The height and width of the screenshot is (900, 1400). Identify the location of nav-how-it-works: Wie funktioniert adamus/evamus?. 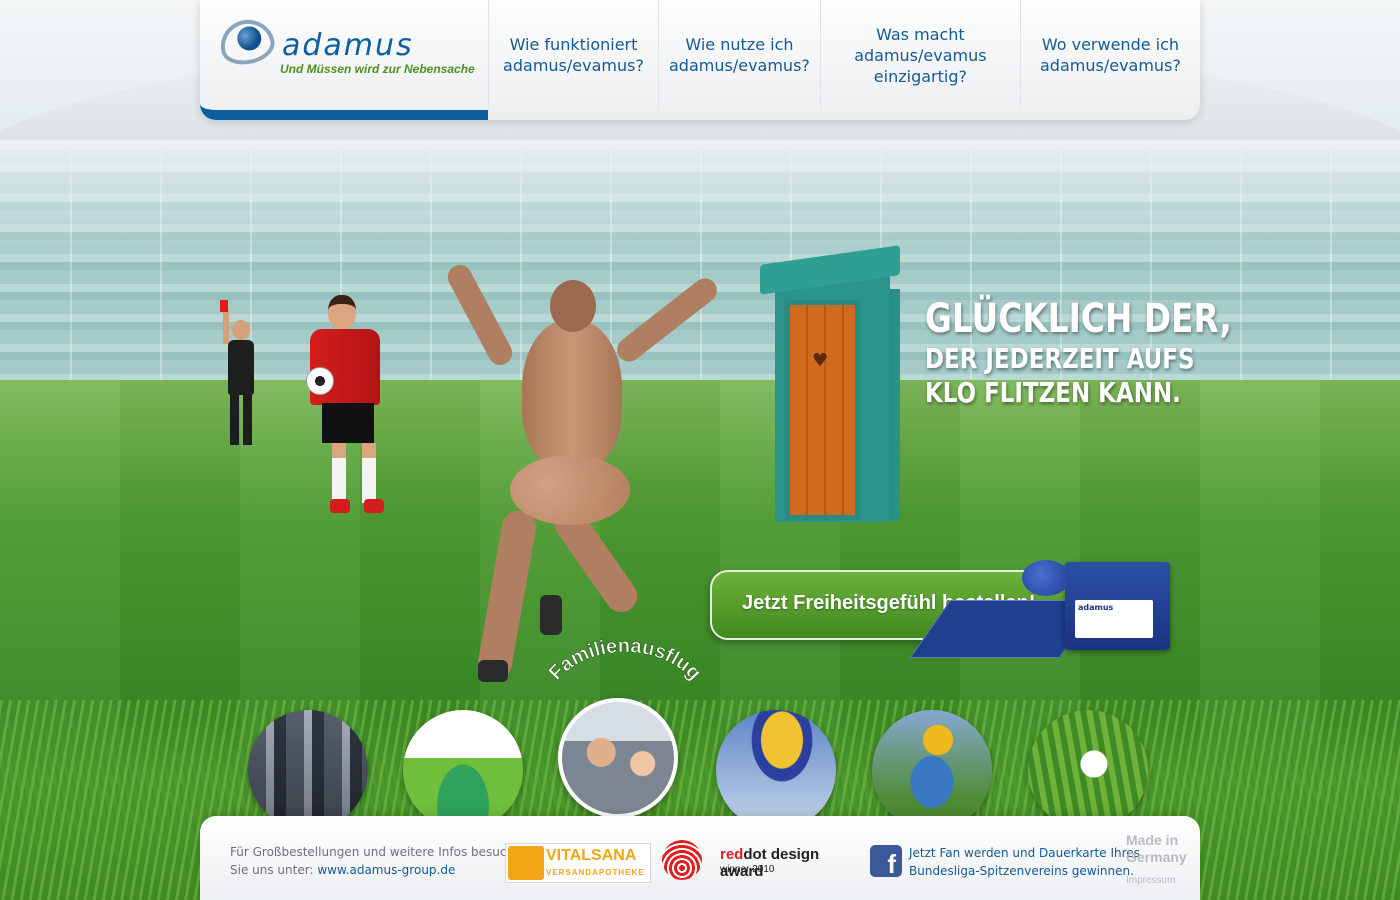
(573, 55).